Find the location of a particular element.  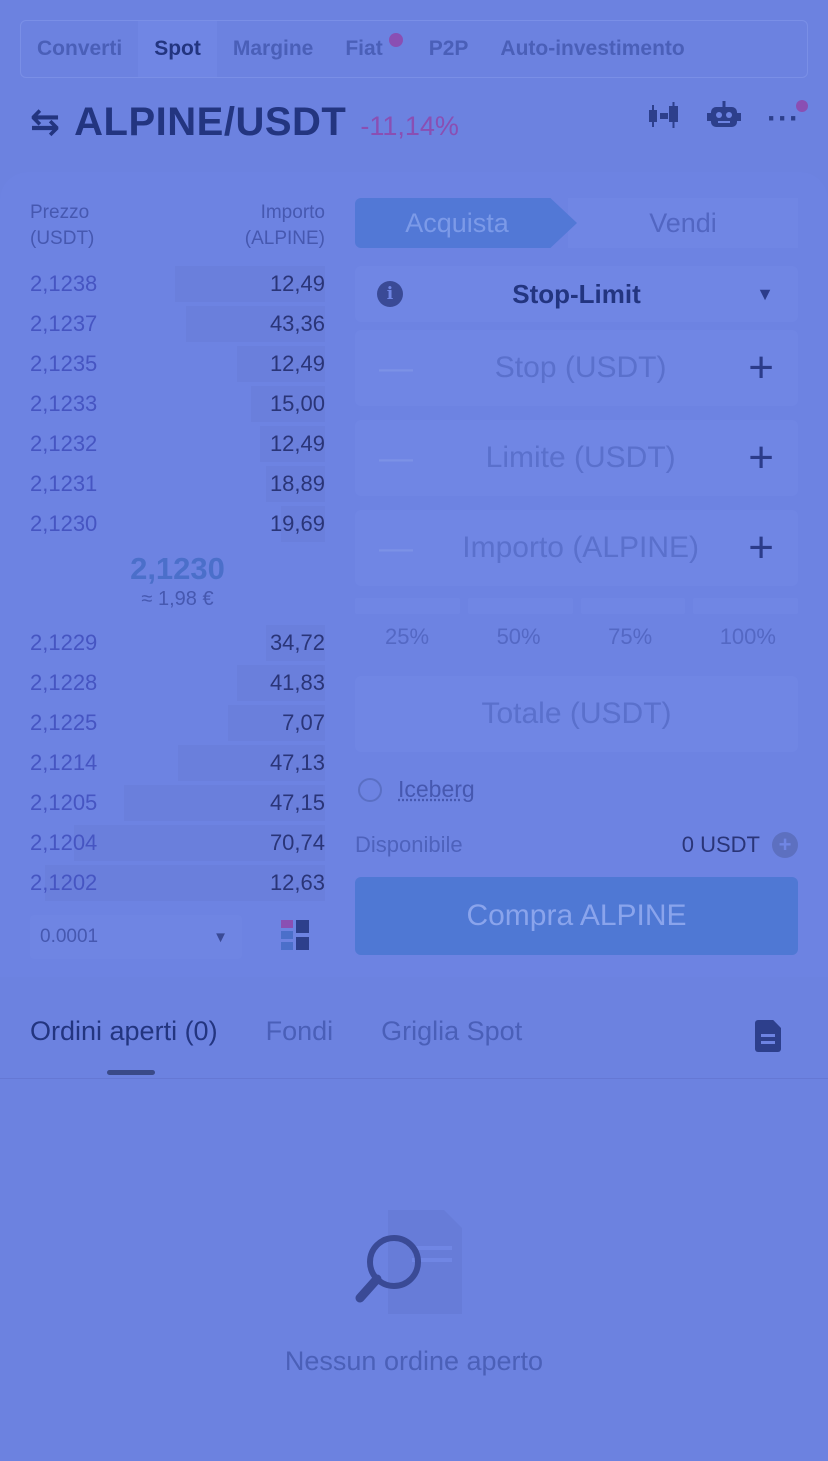

bid-row: 2,1225 7,07 is located at coordinates (177, 723).